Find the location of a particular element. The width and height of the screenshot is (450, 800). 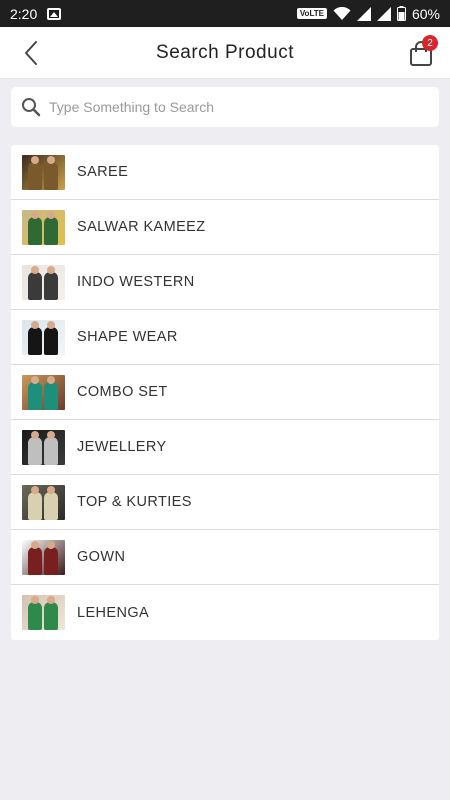

category-item: GOWN is located at coordinates (225, 557).